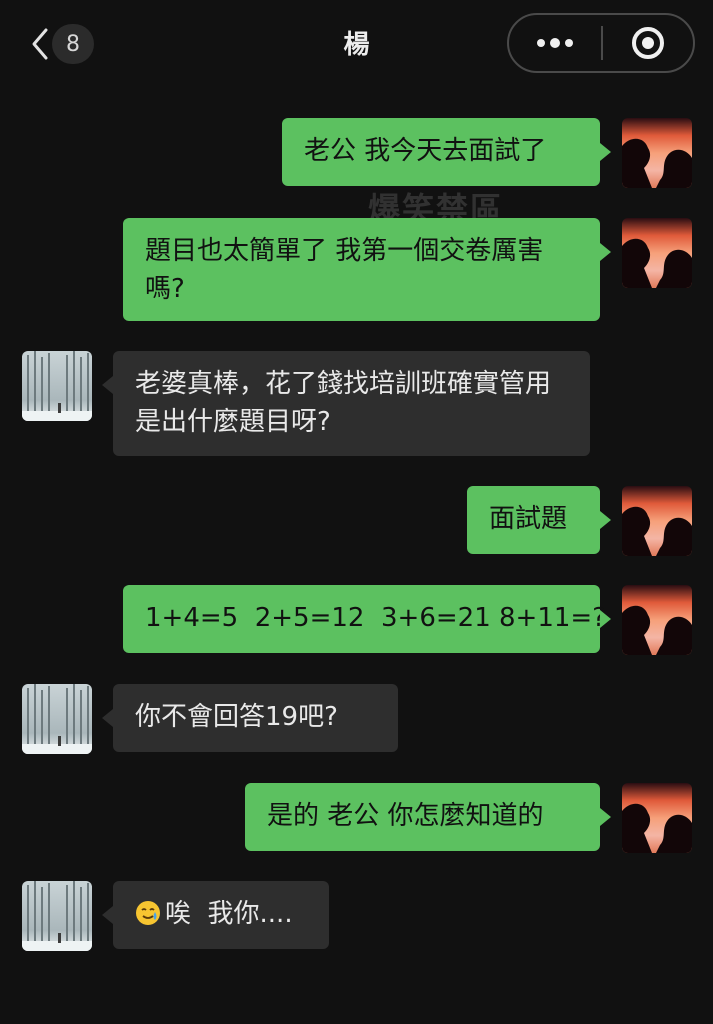  Describe the element at coordinates (425, 151) in the screenshot. I see `message-text: 老公 我今天去面試了` at that location.